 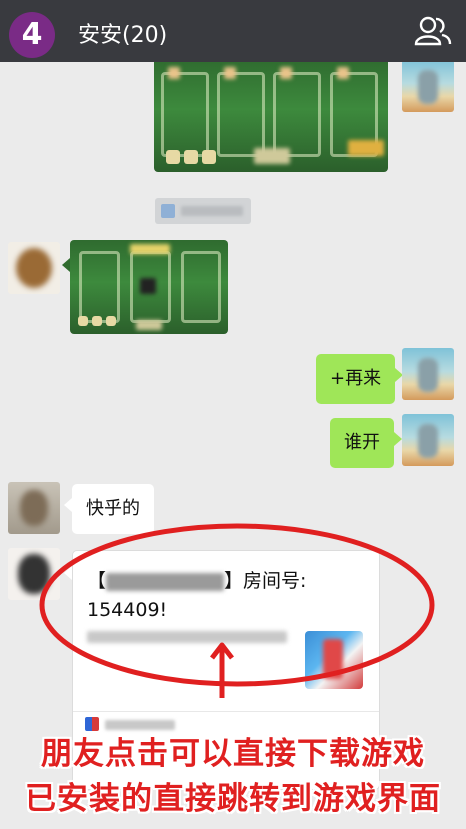 I want to click on source-tag, so click(x=203, y=211).